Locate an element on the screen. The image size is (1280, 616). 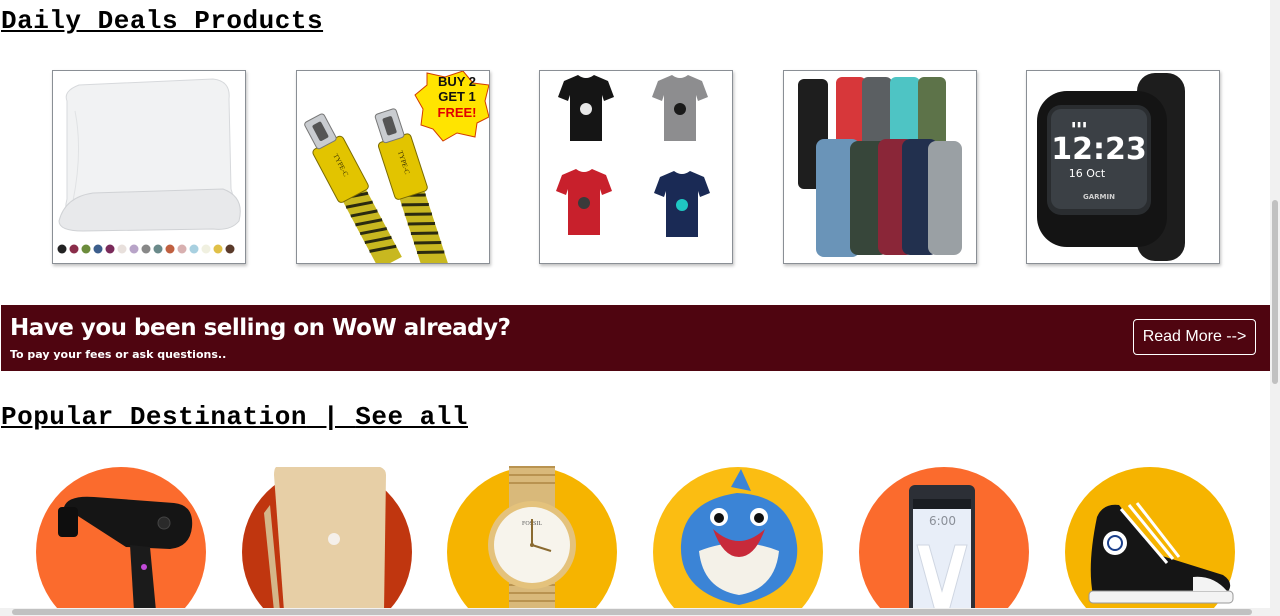
svg-text: FREE! is located at coordinates (457, 112).